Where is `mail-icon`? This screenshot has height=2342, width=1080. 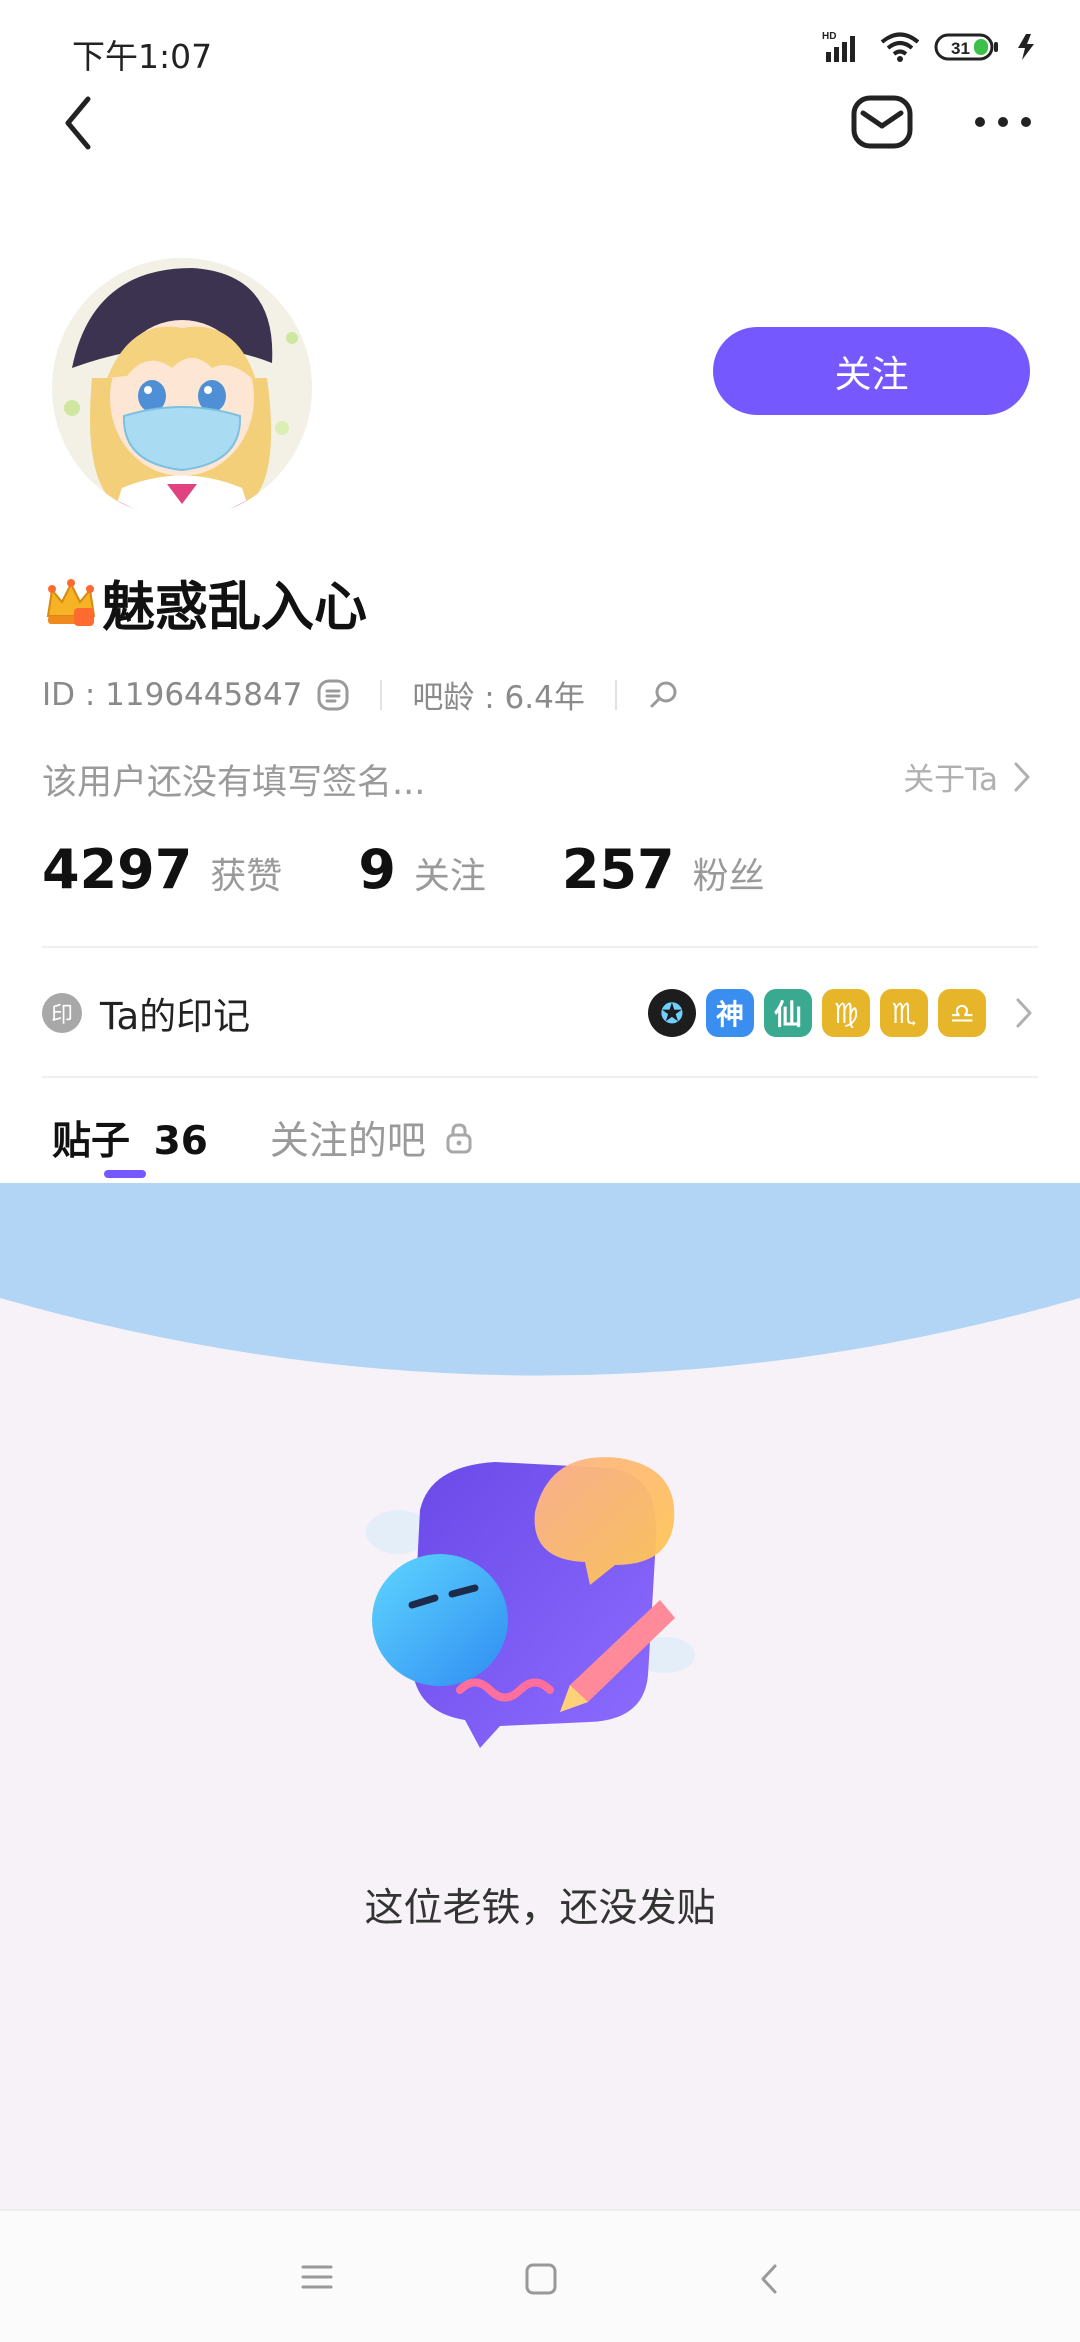 mail-icon is located at coordinates (882, 122).